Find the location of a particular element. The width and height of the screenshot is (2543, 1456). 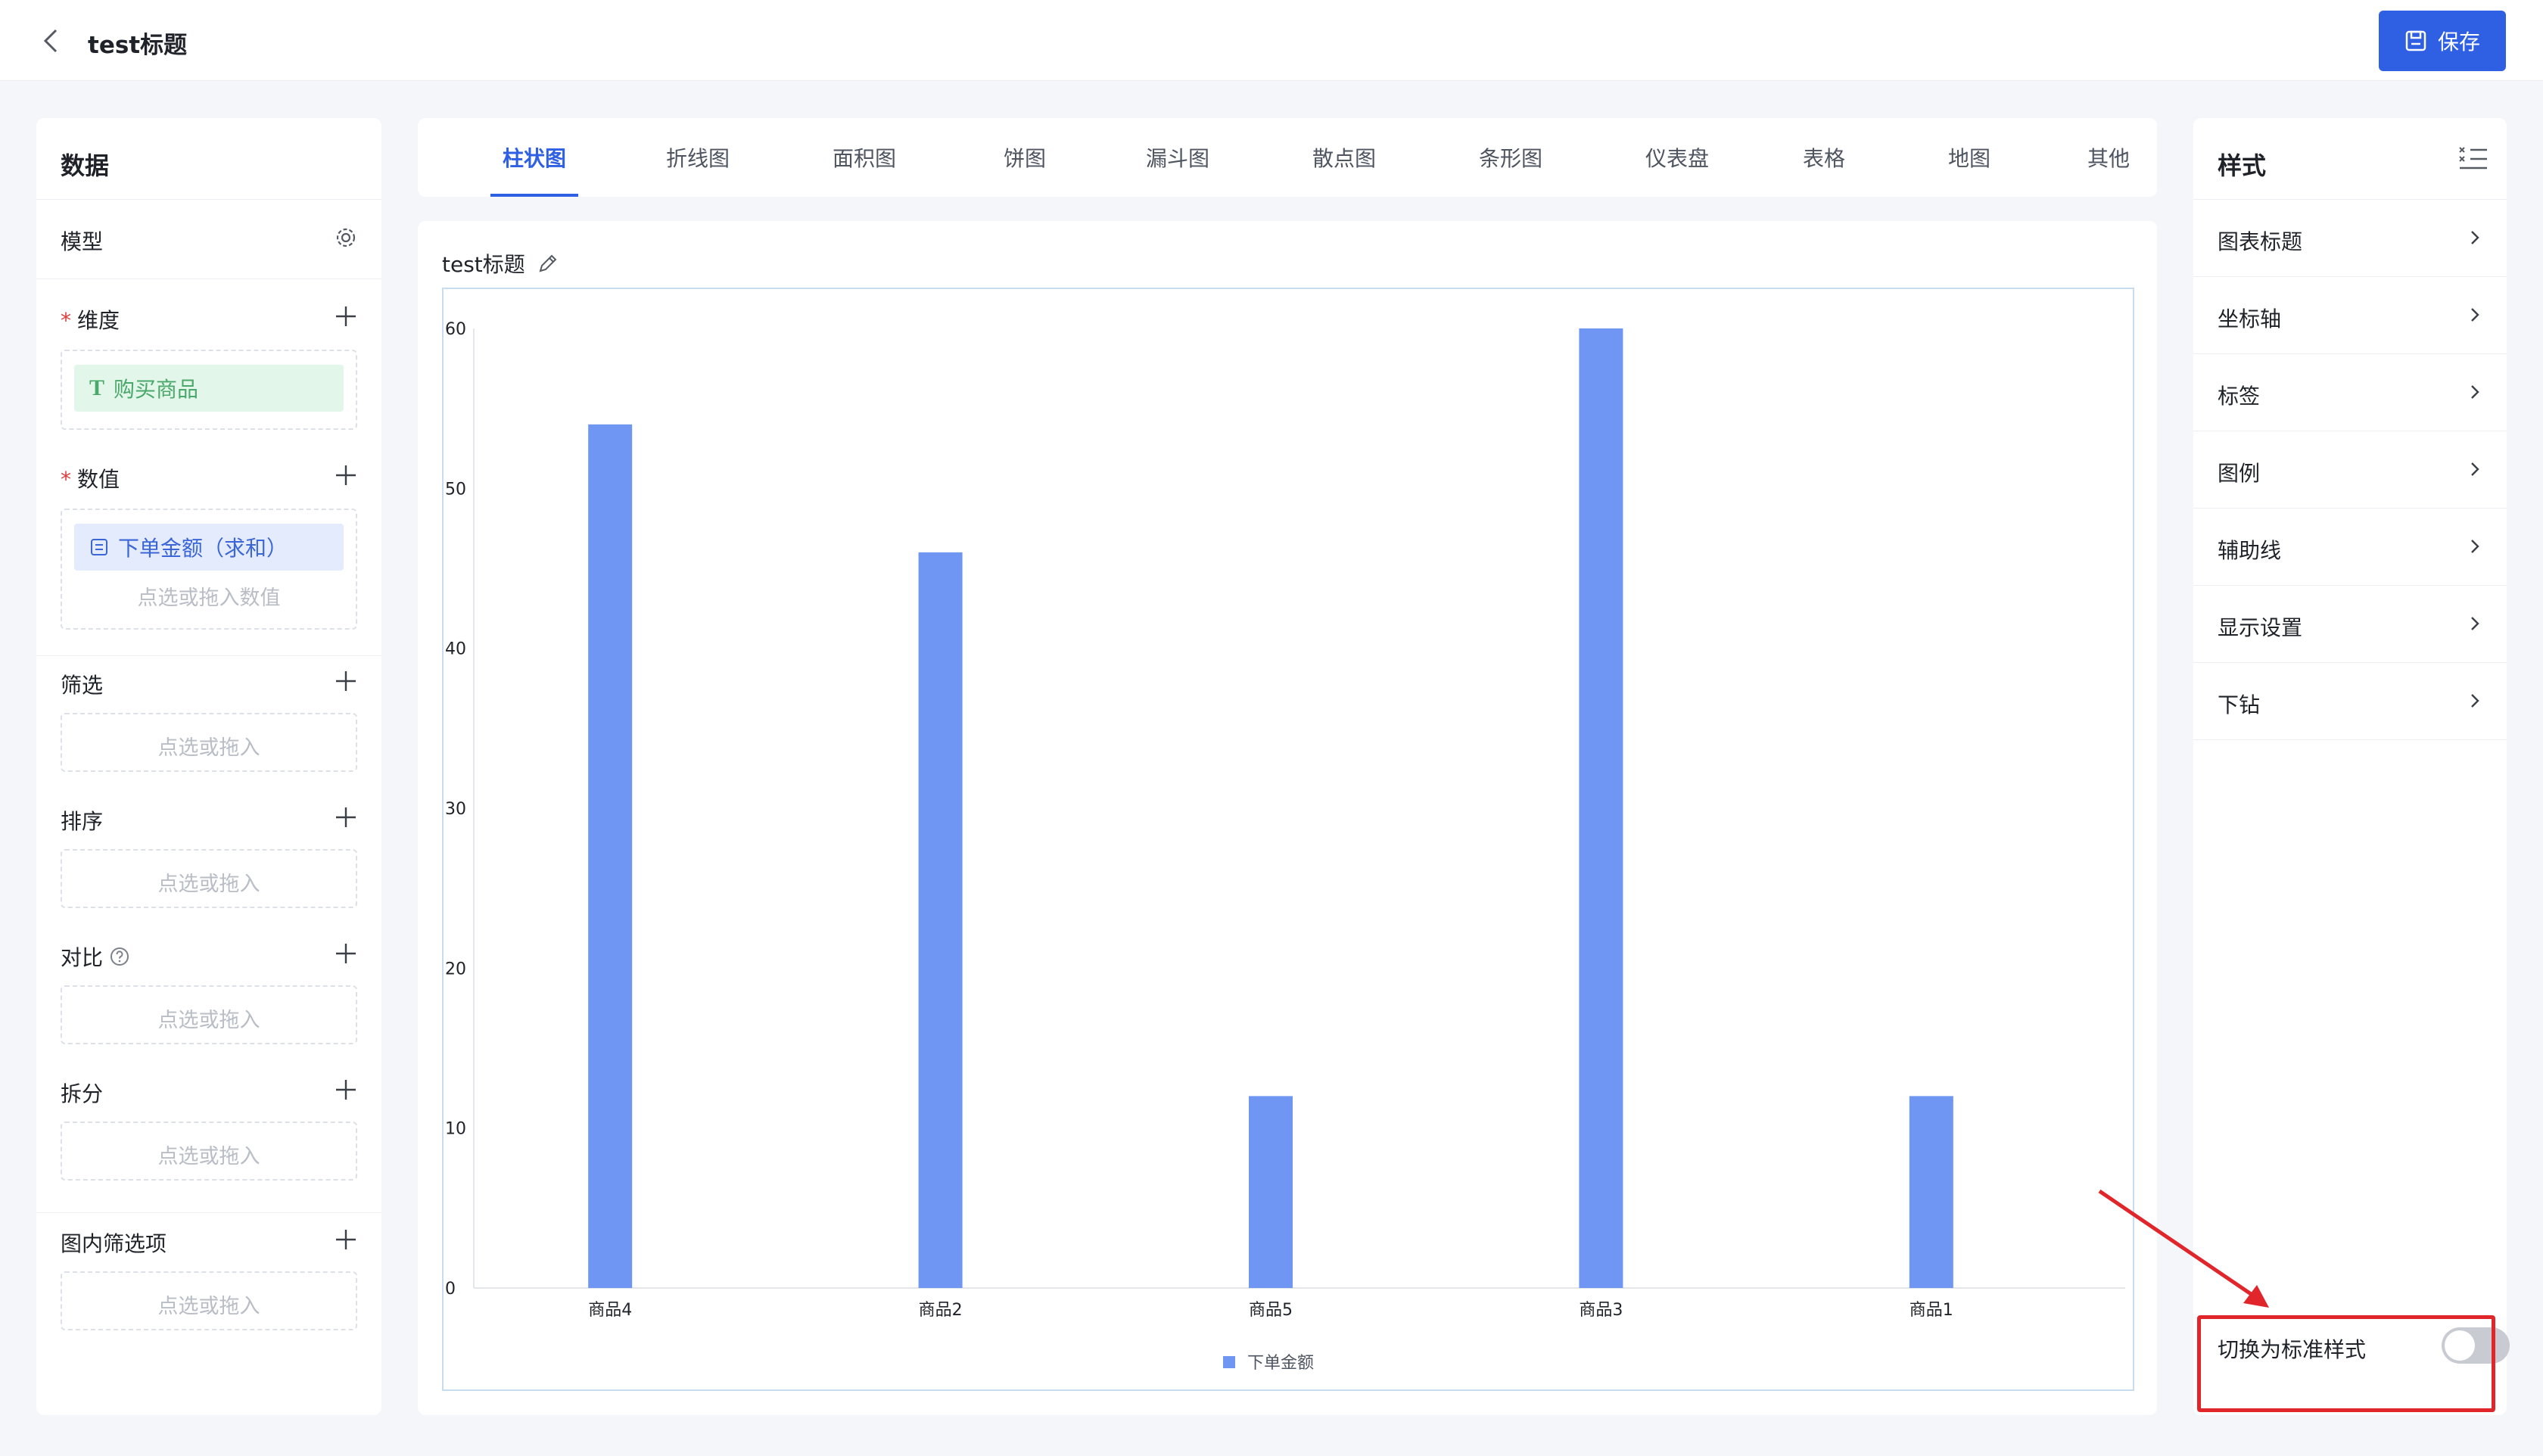

split-drop-zone: 点选或拖入 is located at coordinates (209, 1151).